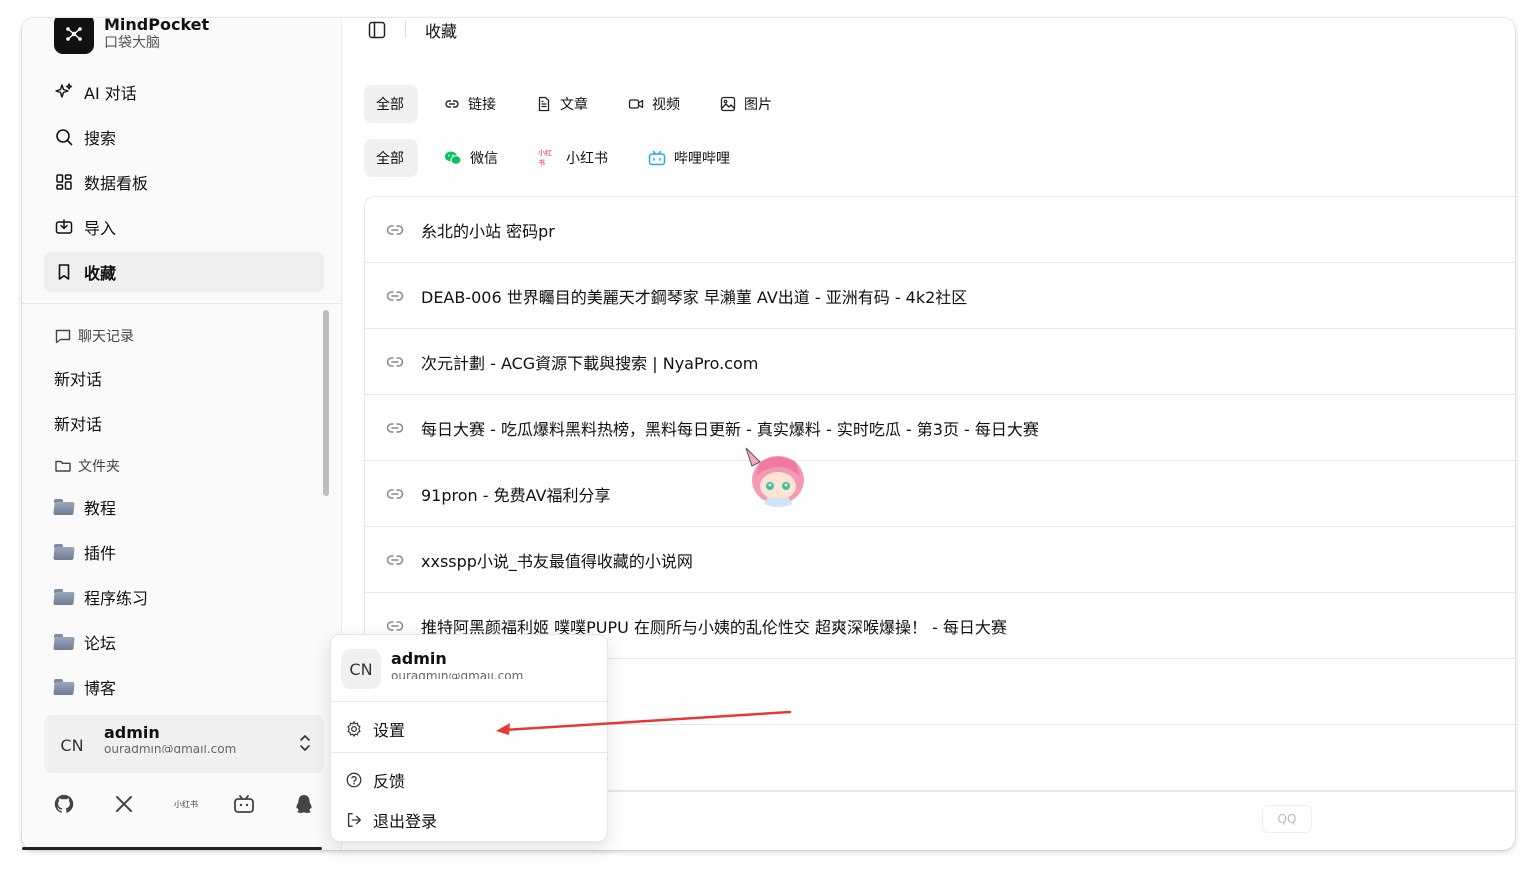 The width and height of the screenshot is (1535, 871). I want to click on main-nav: AI 对话 搜索 数据看板 导入 收藏, so click(184, 184).